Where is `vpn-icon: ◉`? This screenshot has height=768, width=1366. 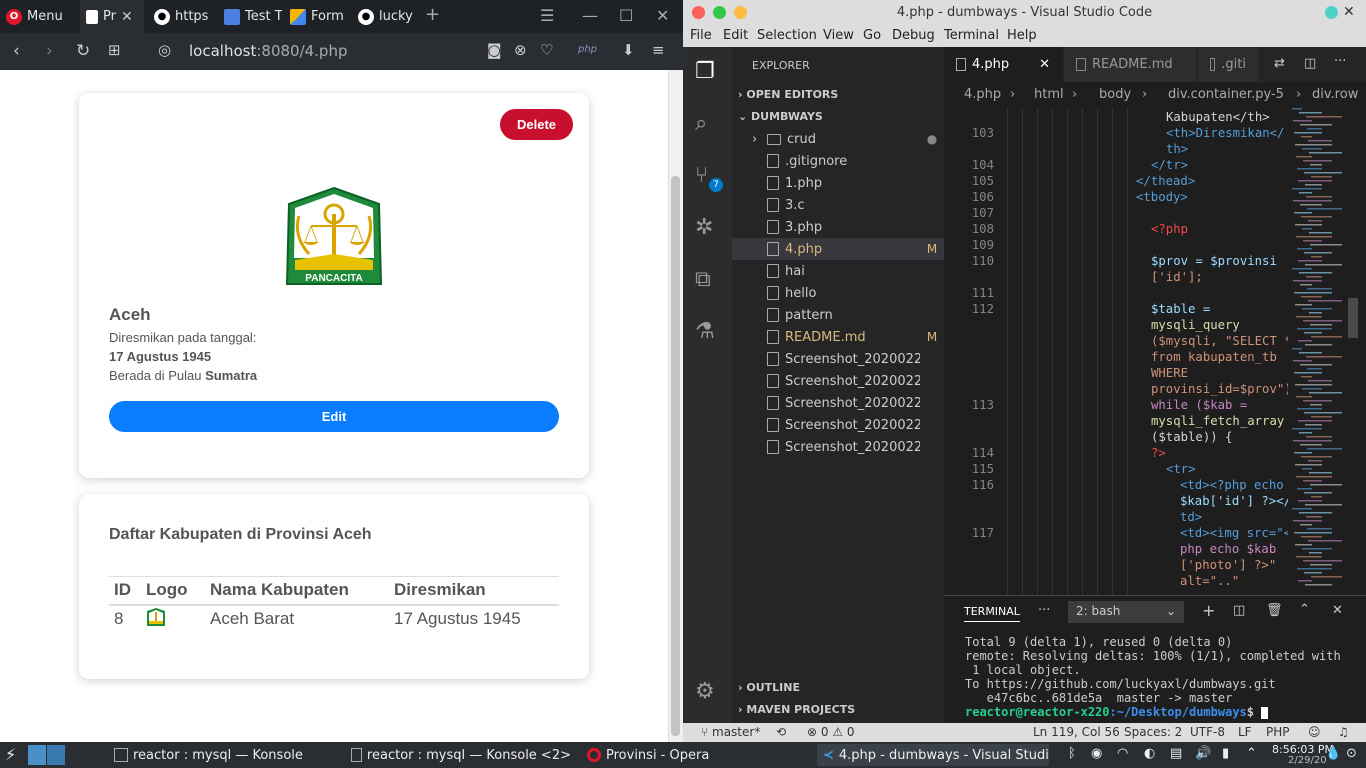
vpn-icon: ◉ is located at coordinates (1096, 753).